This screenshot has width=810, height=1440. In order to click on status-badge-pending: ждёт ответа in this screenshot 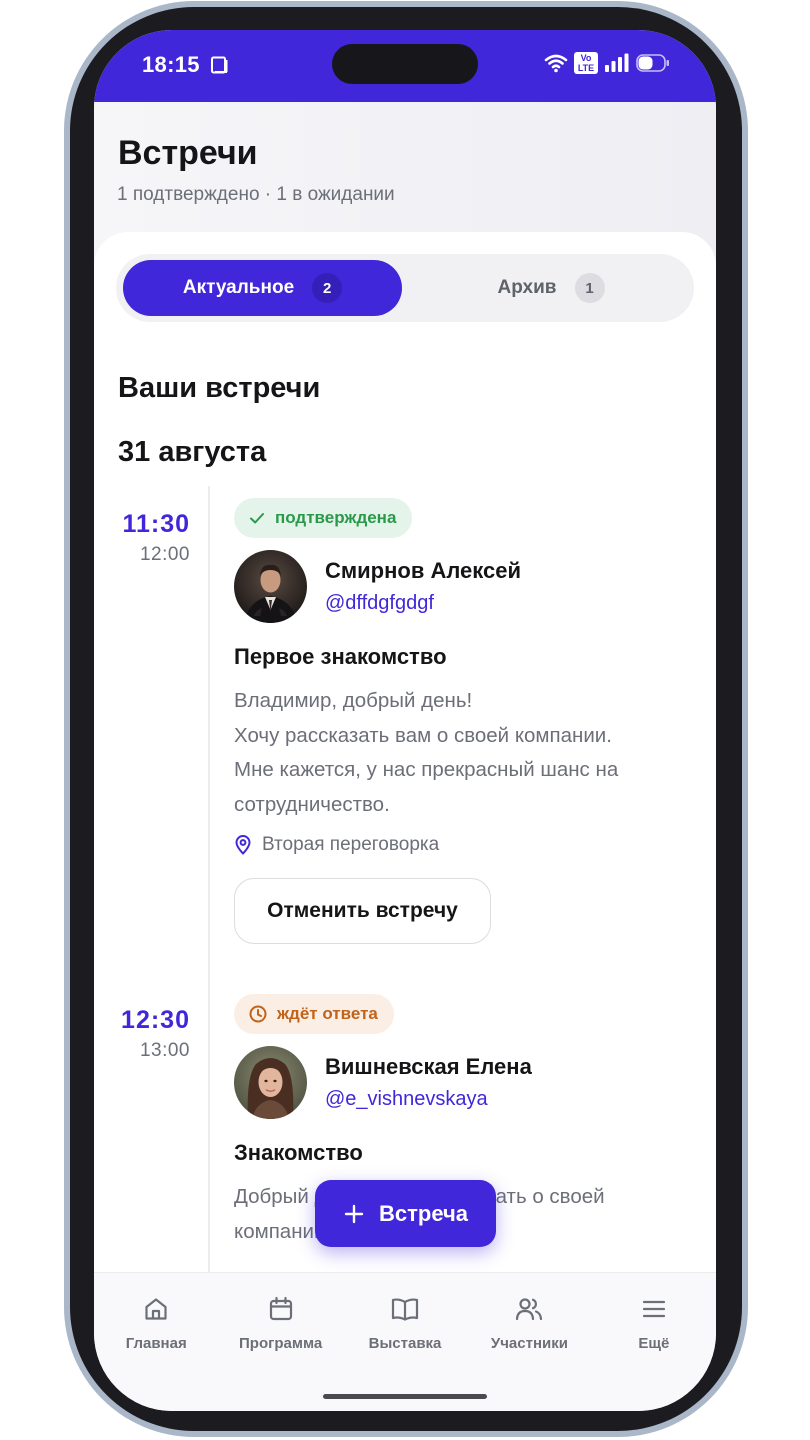, I will do `click(314, 1014)`.